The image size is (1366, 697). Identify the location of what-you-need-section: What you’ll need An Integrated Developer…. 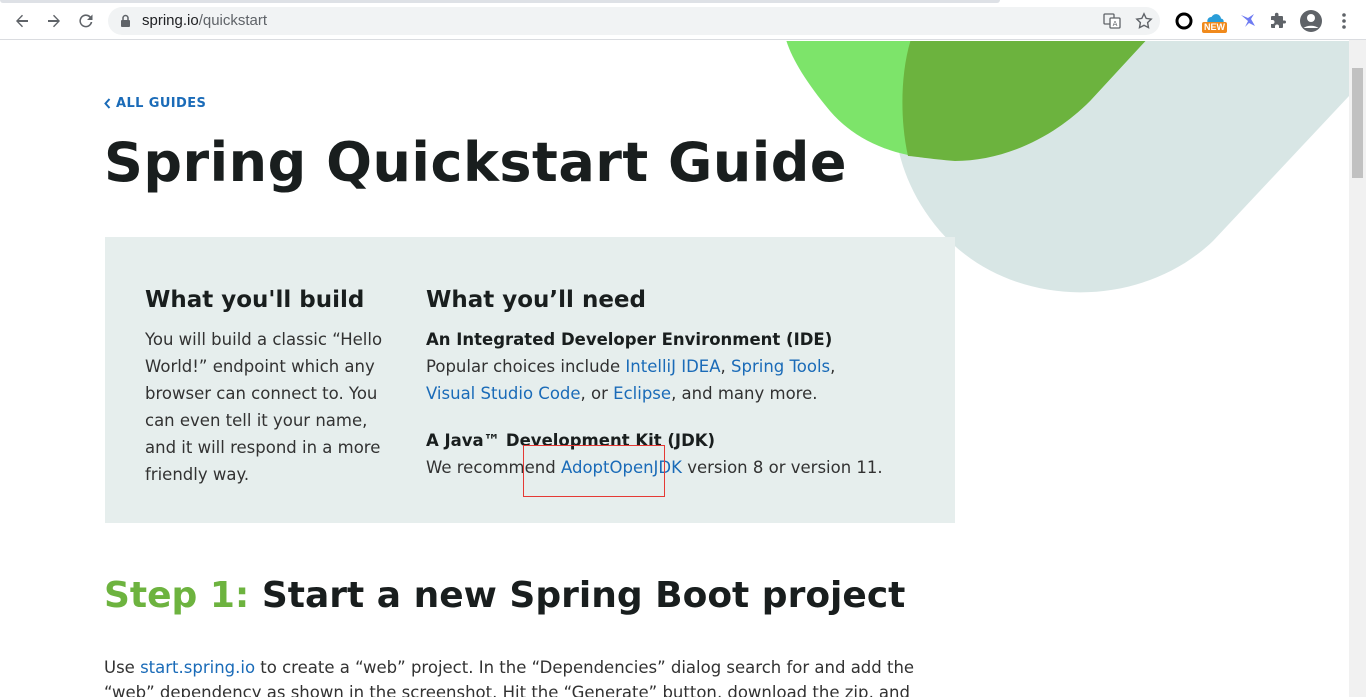
(686, 384).